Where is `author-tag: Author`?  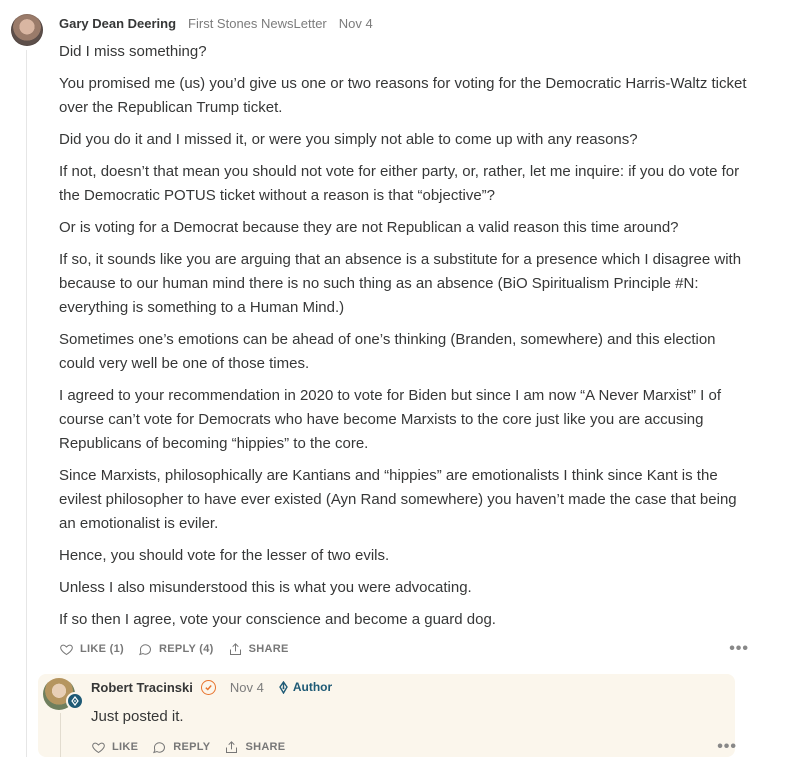 author-tag: Author is located at coordinates (305, 687).